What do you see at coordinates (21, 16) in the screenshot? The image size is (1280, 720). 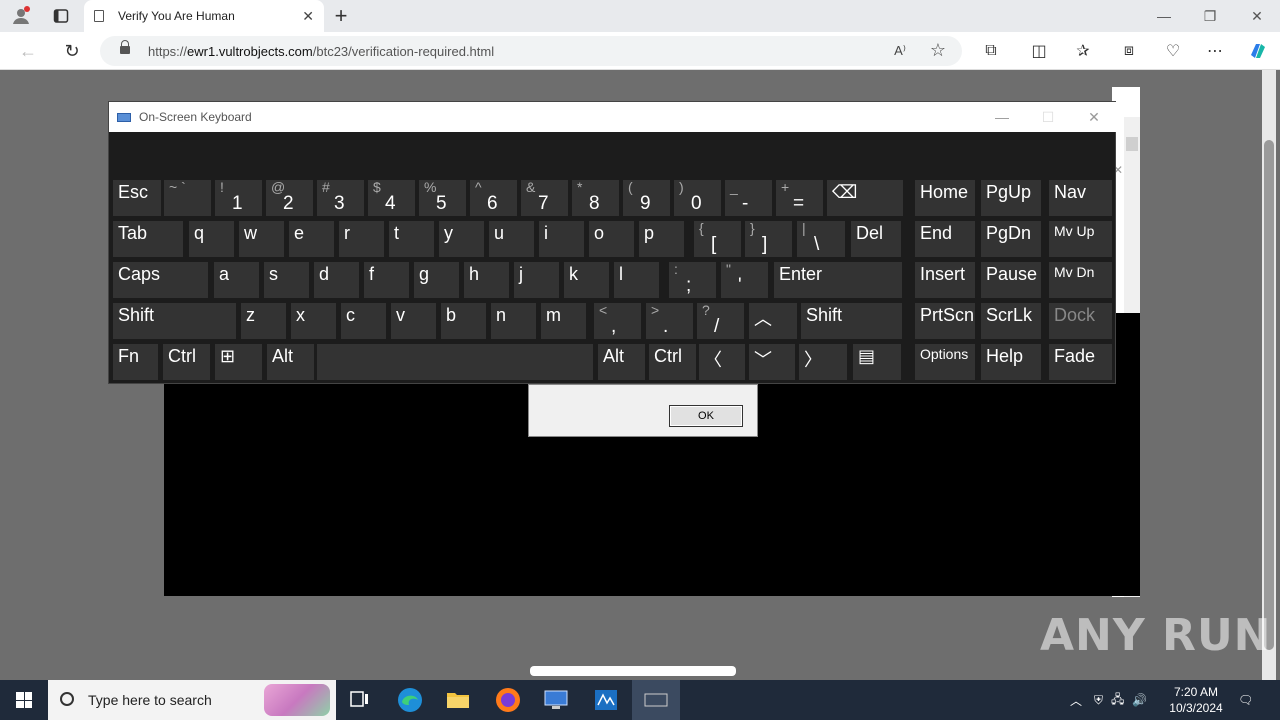 I see `profile-avatar-icon` at bounding box center [21, 16].